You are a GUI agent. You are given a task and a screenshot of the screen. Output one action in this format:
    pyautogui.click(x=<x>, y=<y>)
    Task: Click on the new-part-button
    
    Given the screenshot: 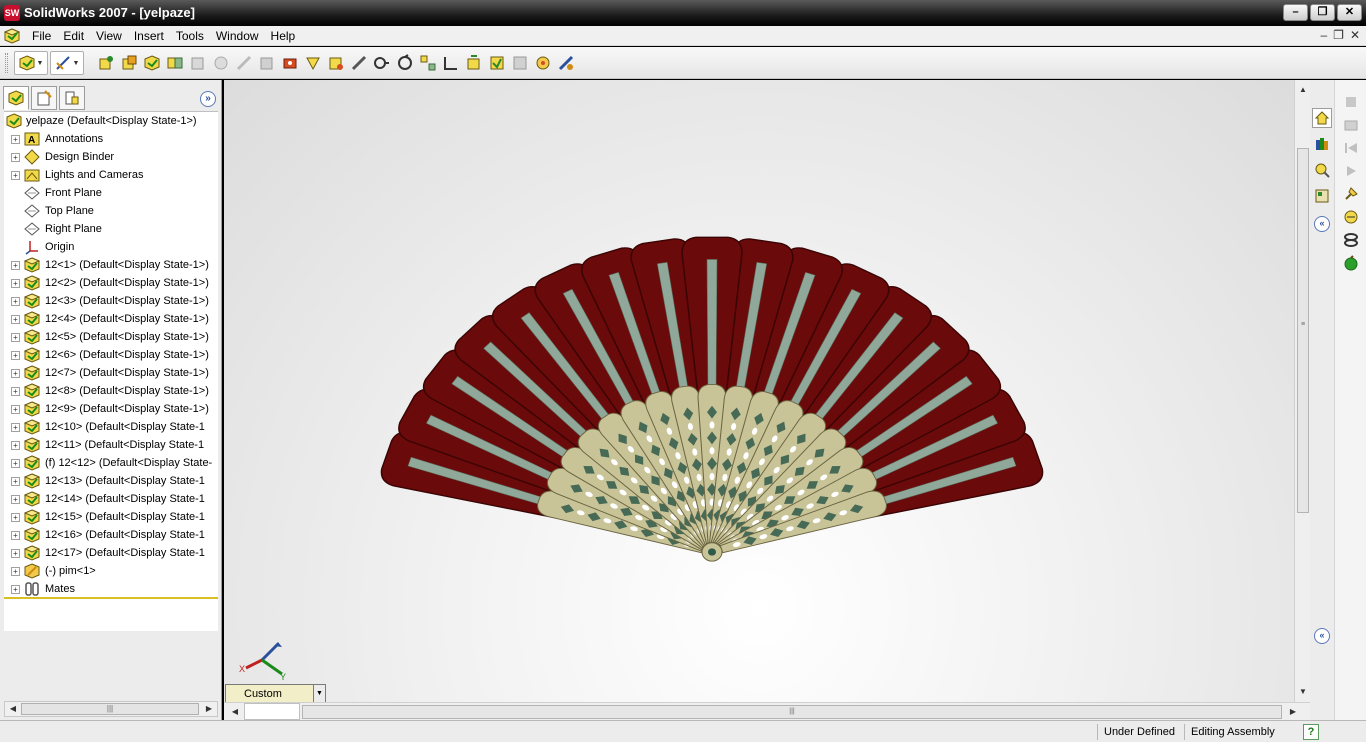 What is the action you would take?
    pyautogui.click(x=129, y=63)
    